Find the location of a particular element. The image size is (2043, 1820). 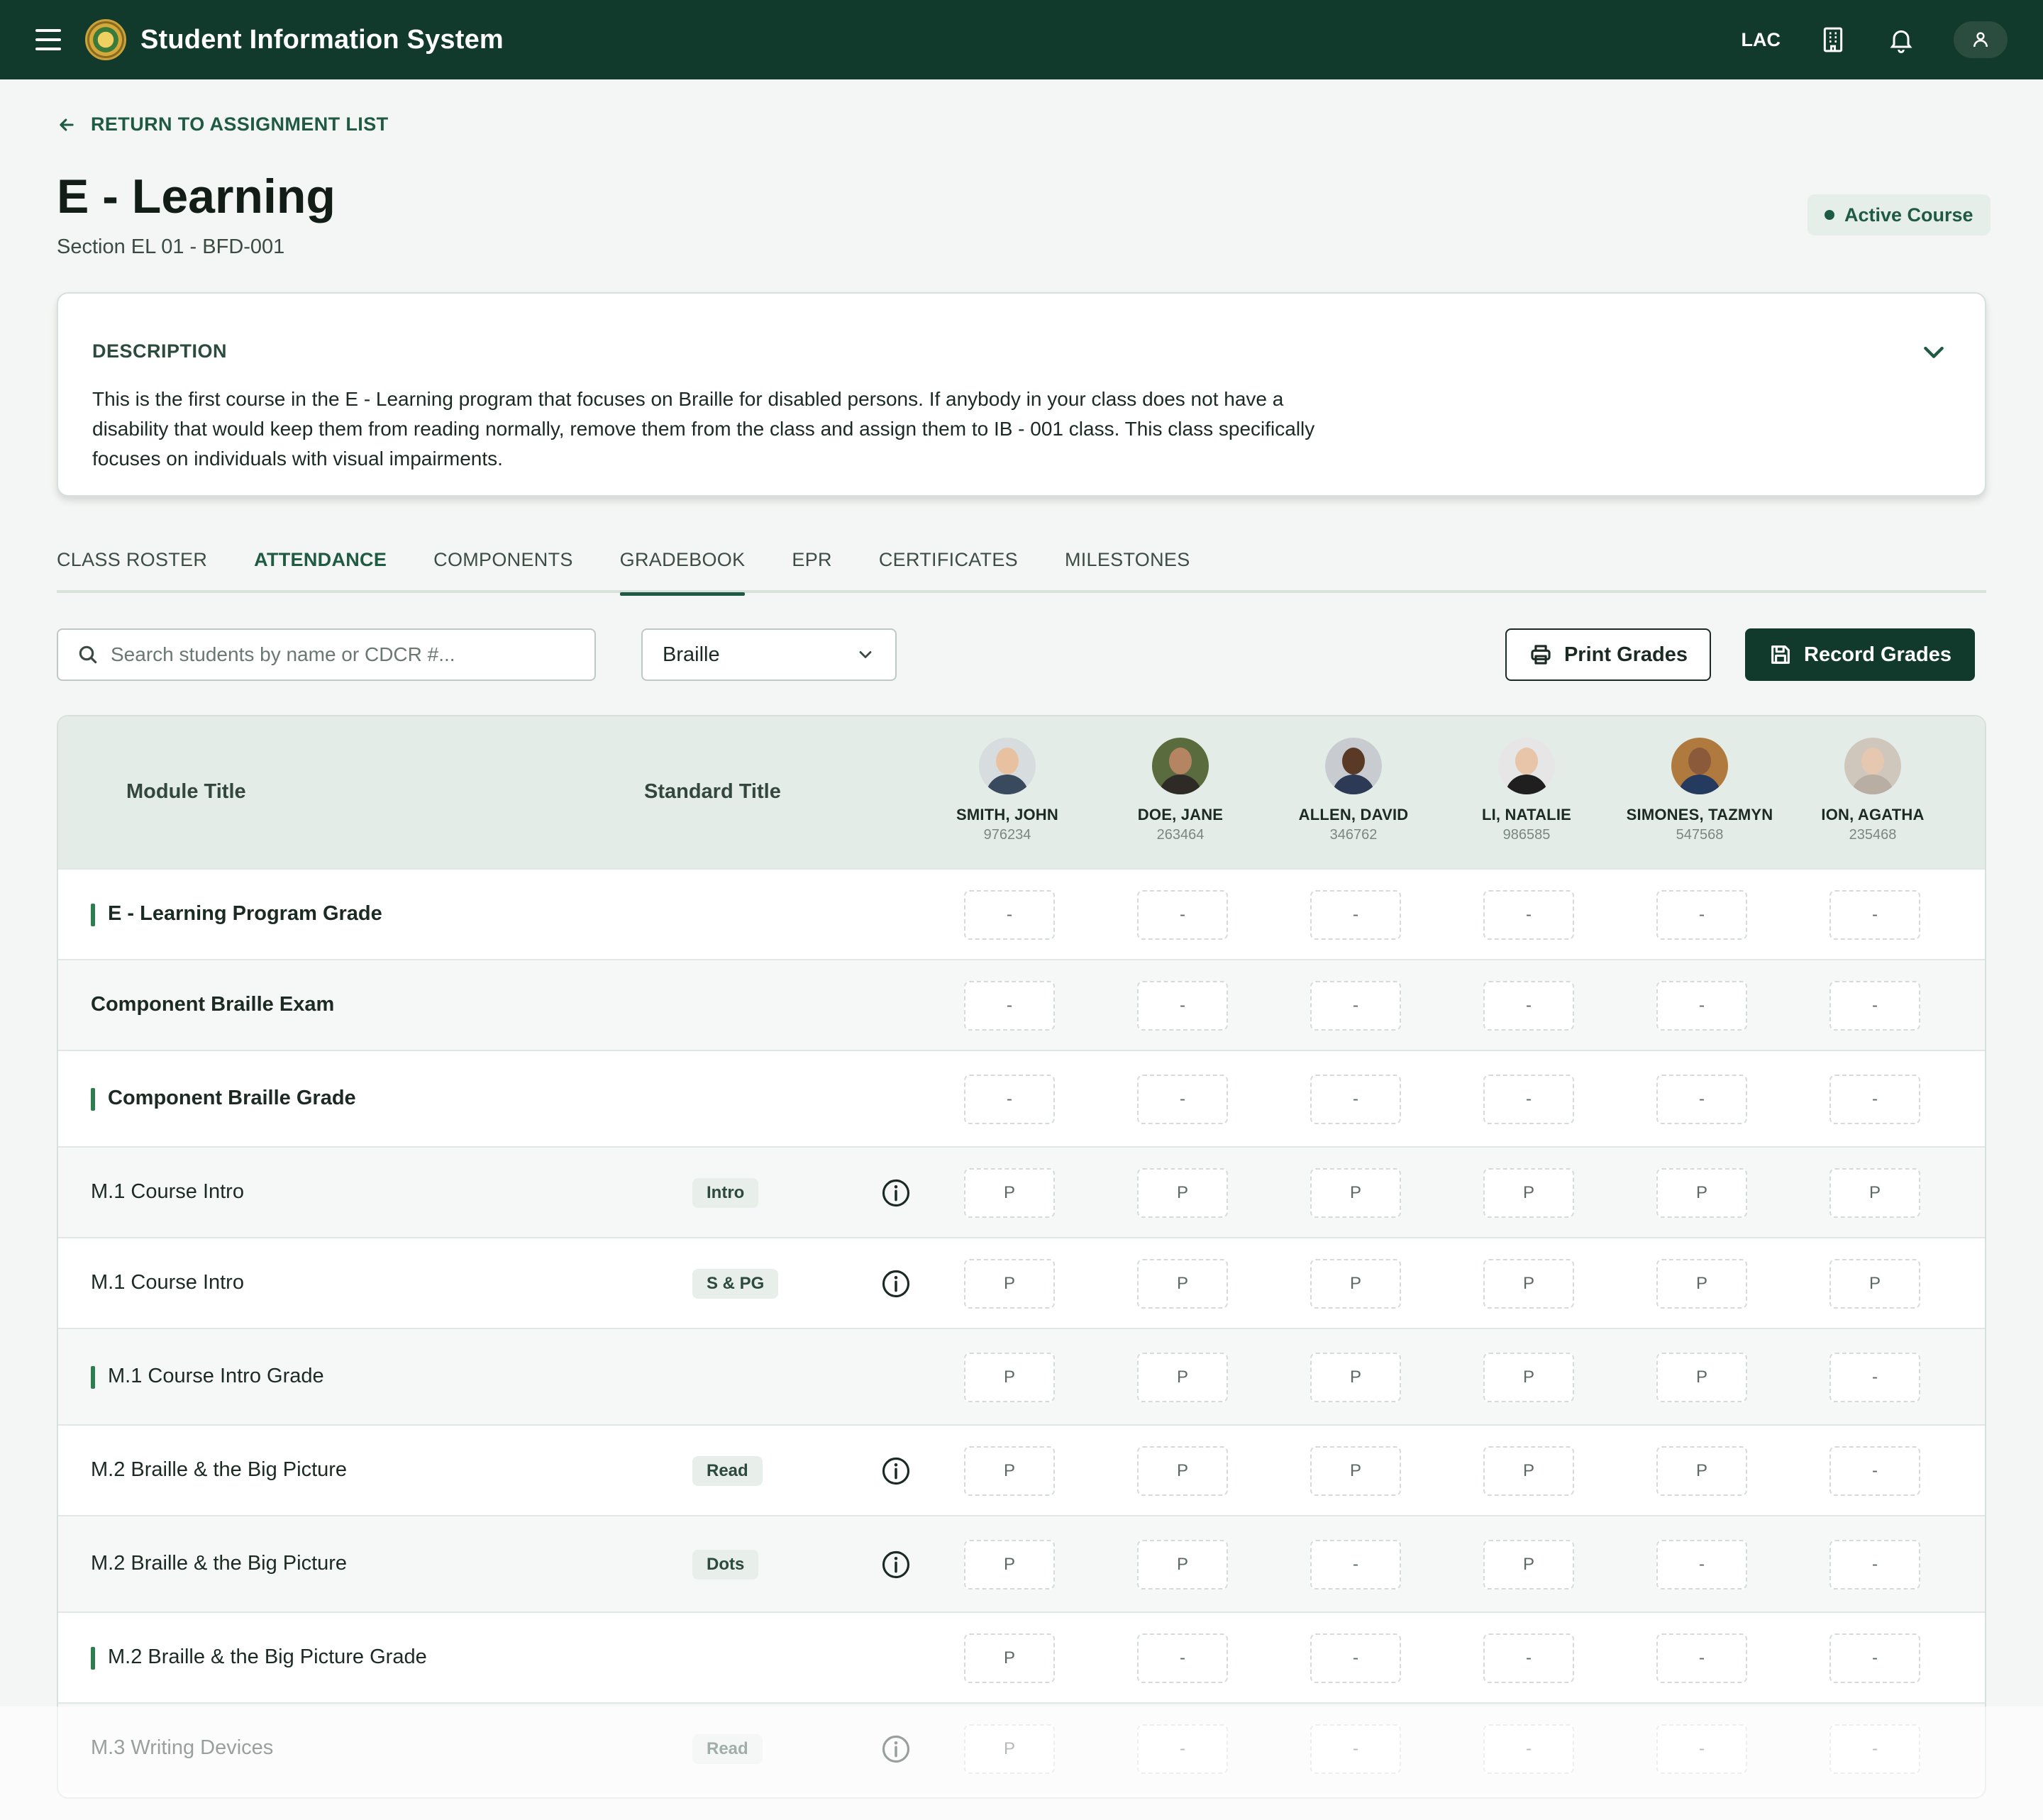

student-column-header: ION, AGATHA 235468 is located at coordinates (1872, 791).